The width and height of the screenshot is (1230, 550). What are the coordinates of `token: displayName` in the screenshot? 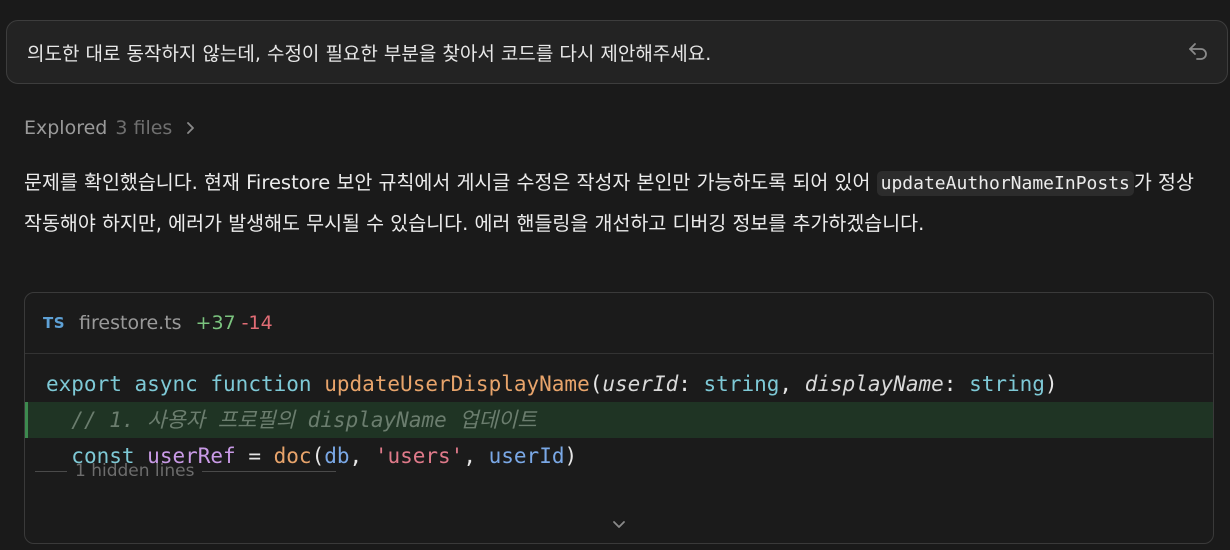 It's located at (874, 384).